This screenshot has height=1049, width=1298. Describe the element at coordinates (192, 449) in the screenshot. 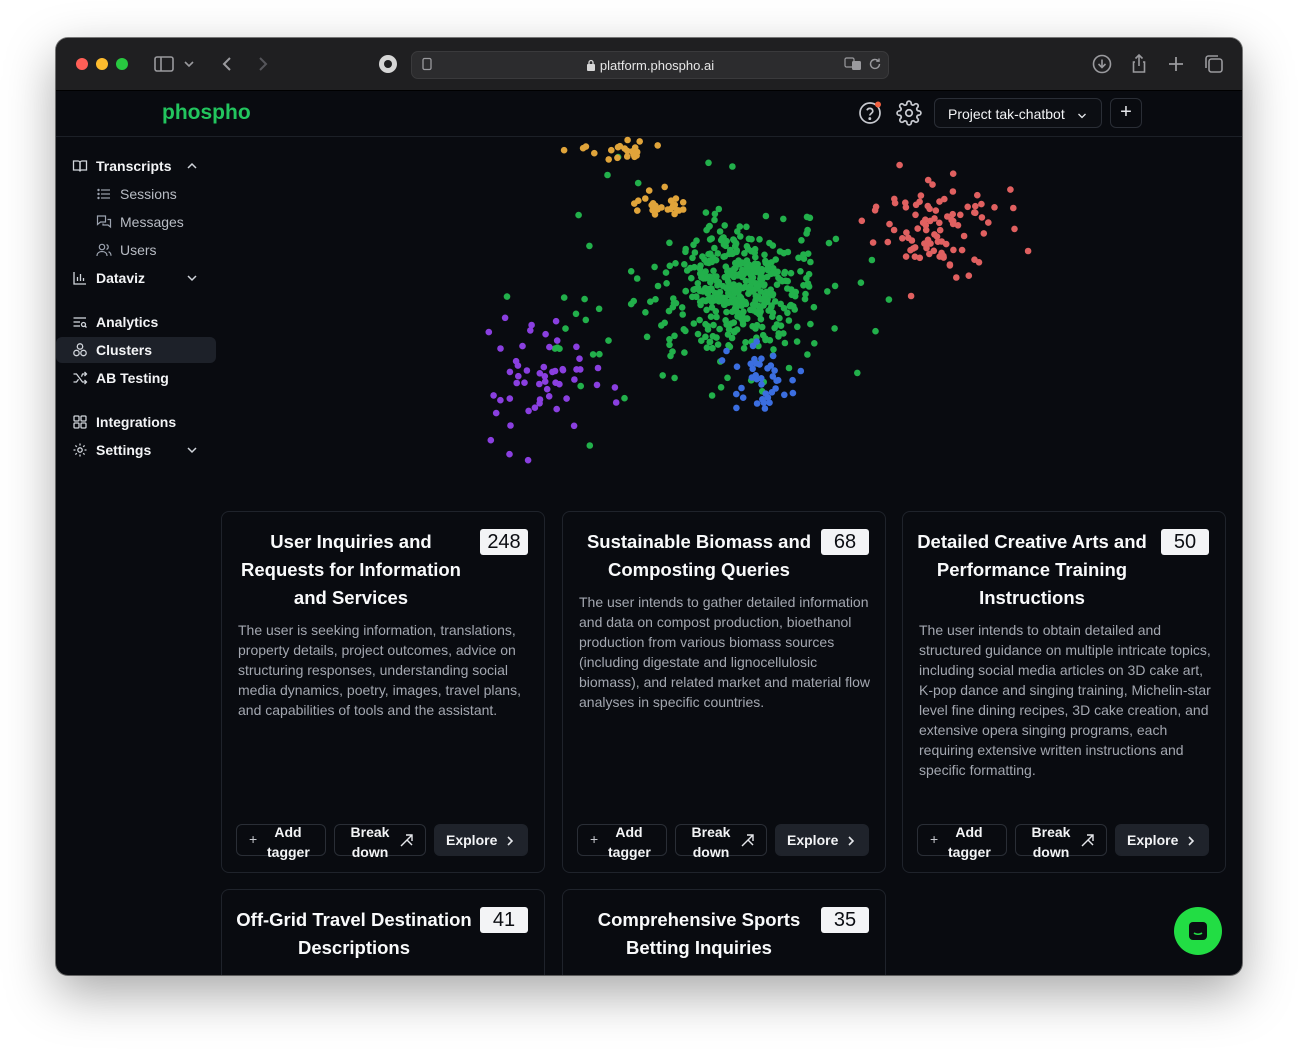

I see `chevron-down-icon` at that location.